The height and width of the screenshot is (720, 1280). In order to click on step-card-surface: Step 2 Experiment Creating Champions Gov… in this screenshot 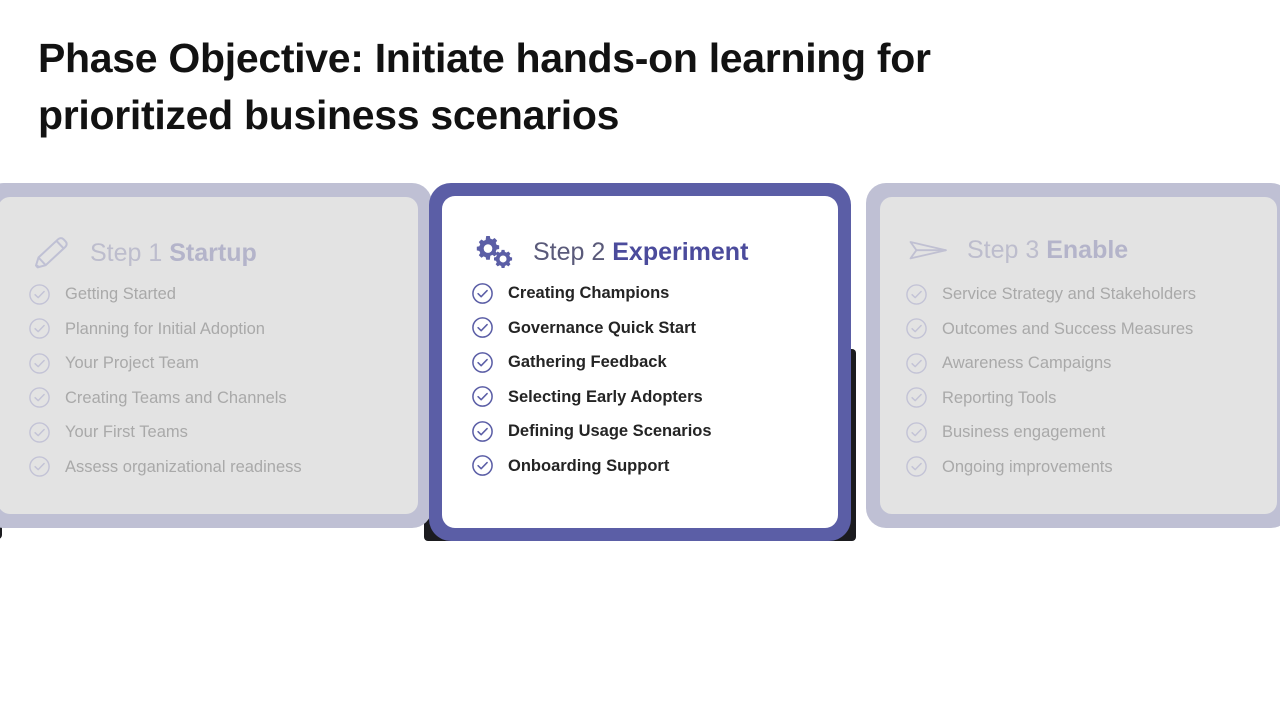, I will do `click(640, 362)`.